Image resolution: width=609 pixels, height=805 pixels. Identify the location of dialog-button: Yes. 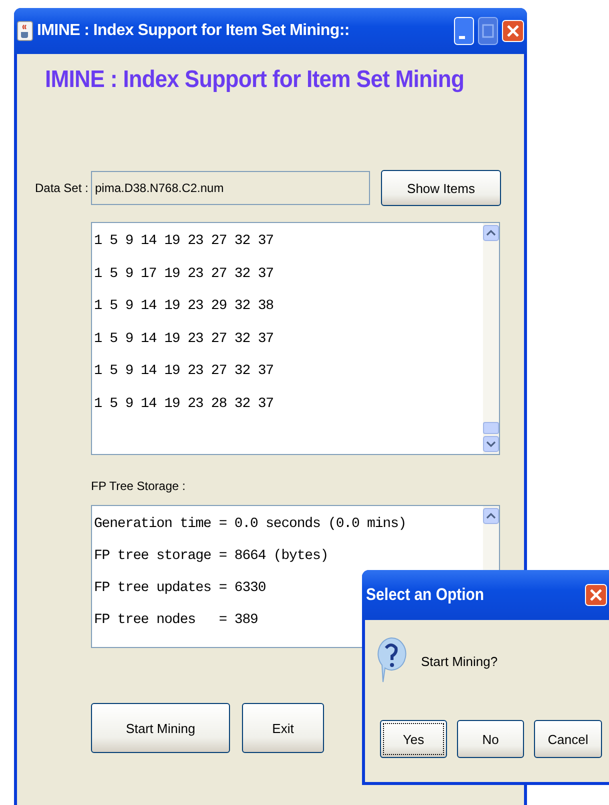
(413, 739).